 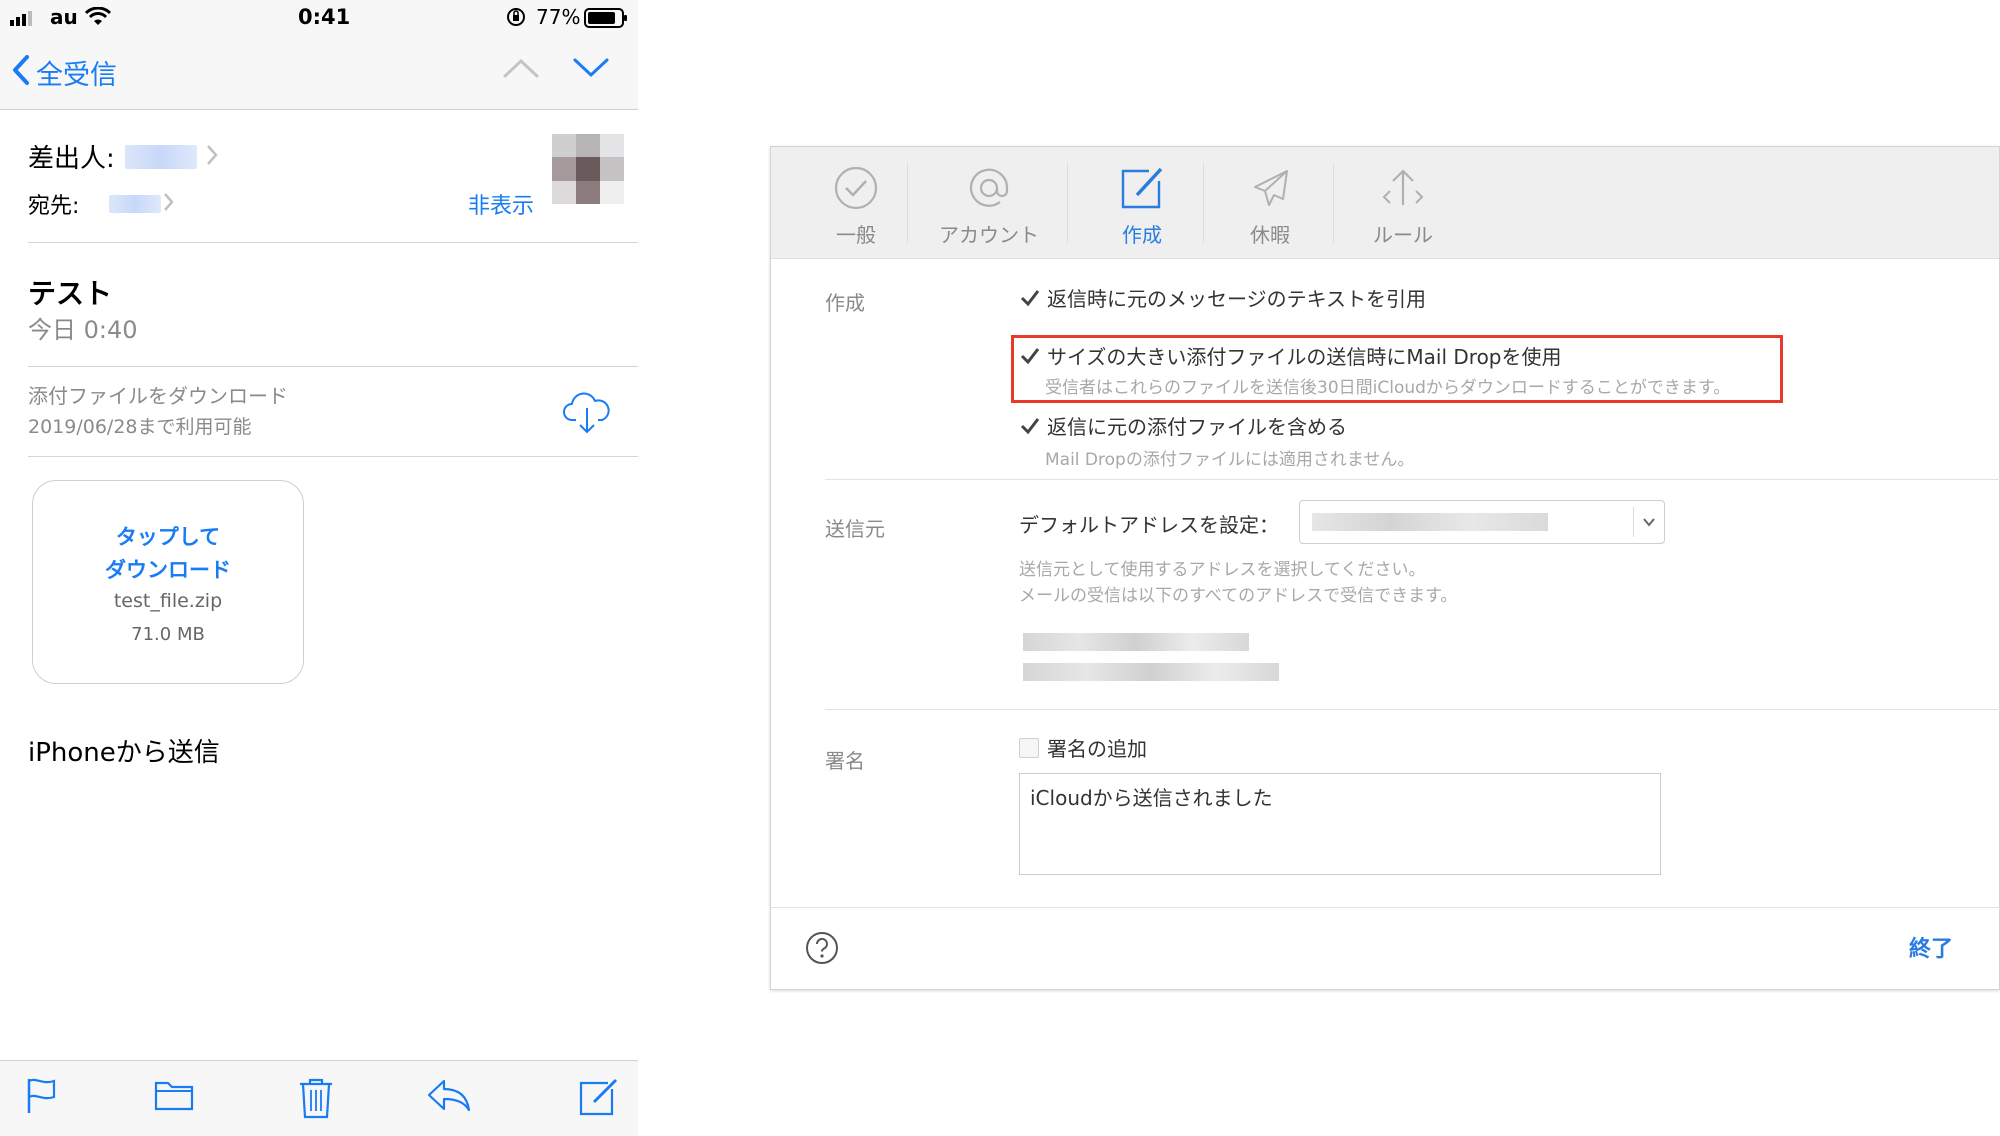 I want to click on folder-icon, so click(x=174, y=1097).